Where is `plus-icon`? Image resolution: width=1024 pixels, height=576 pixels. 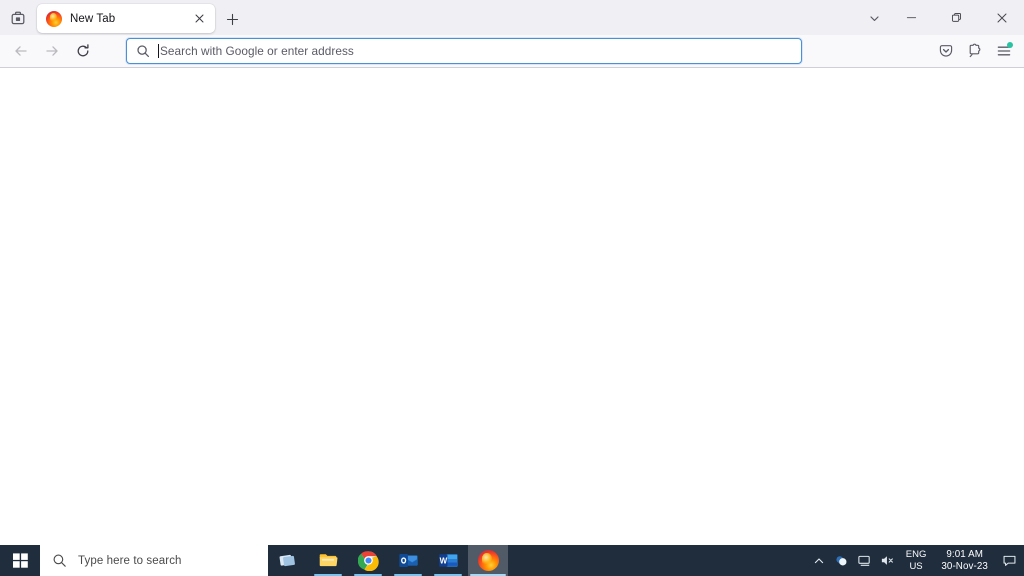
plus-icon is located at coordinates (232, 19).